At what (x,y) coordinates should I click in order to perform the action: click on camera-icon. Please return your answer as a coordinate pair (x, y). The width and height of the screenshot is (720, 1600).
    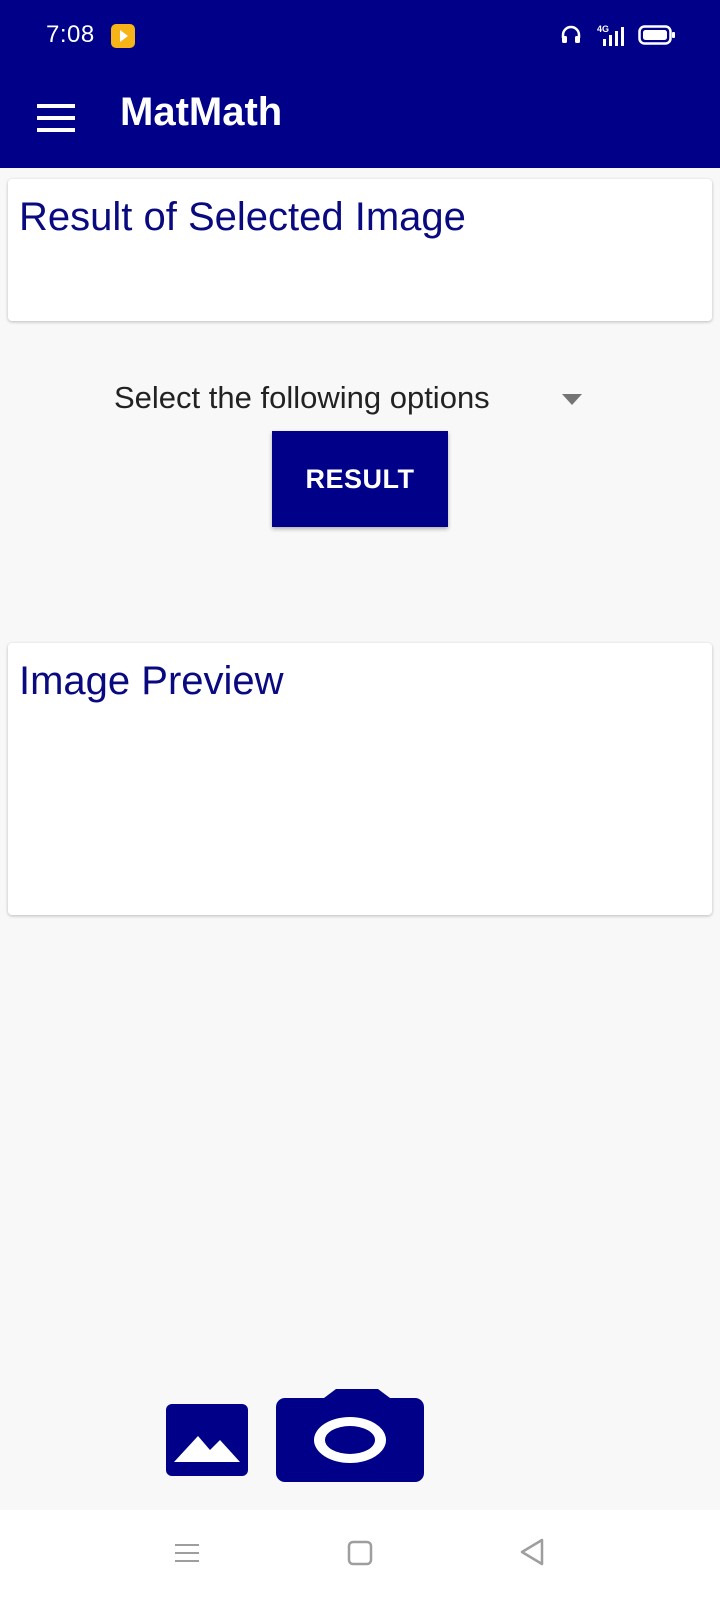
    Looking at the image, I should click on (350, 1435).